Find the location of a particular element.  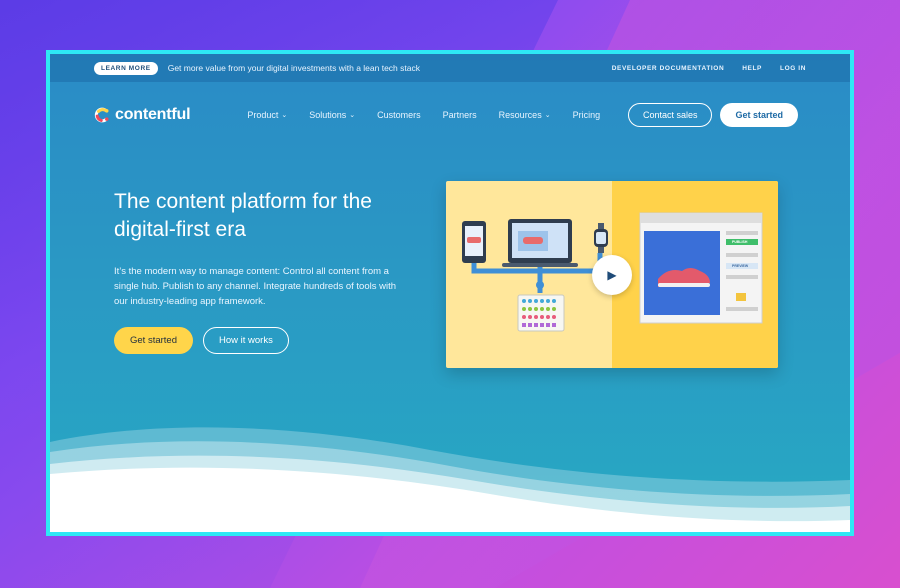

nav-item-customers: Customers is located at coordinates (399, 115).